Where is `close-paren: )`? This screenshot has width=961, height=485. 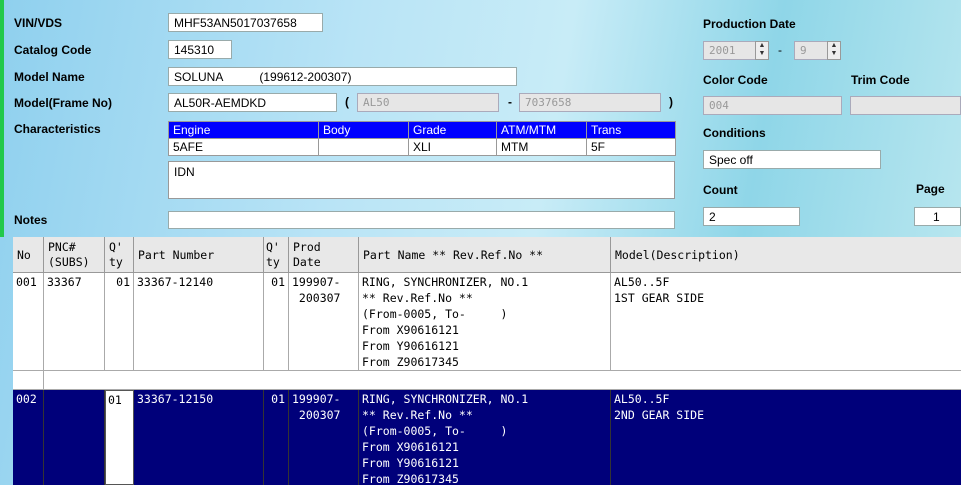
close-paren: ) is located at coordinates (671, 102).